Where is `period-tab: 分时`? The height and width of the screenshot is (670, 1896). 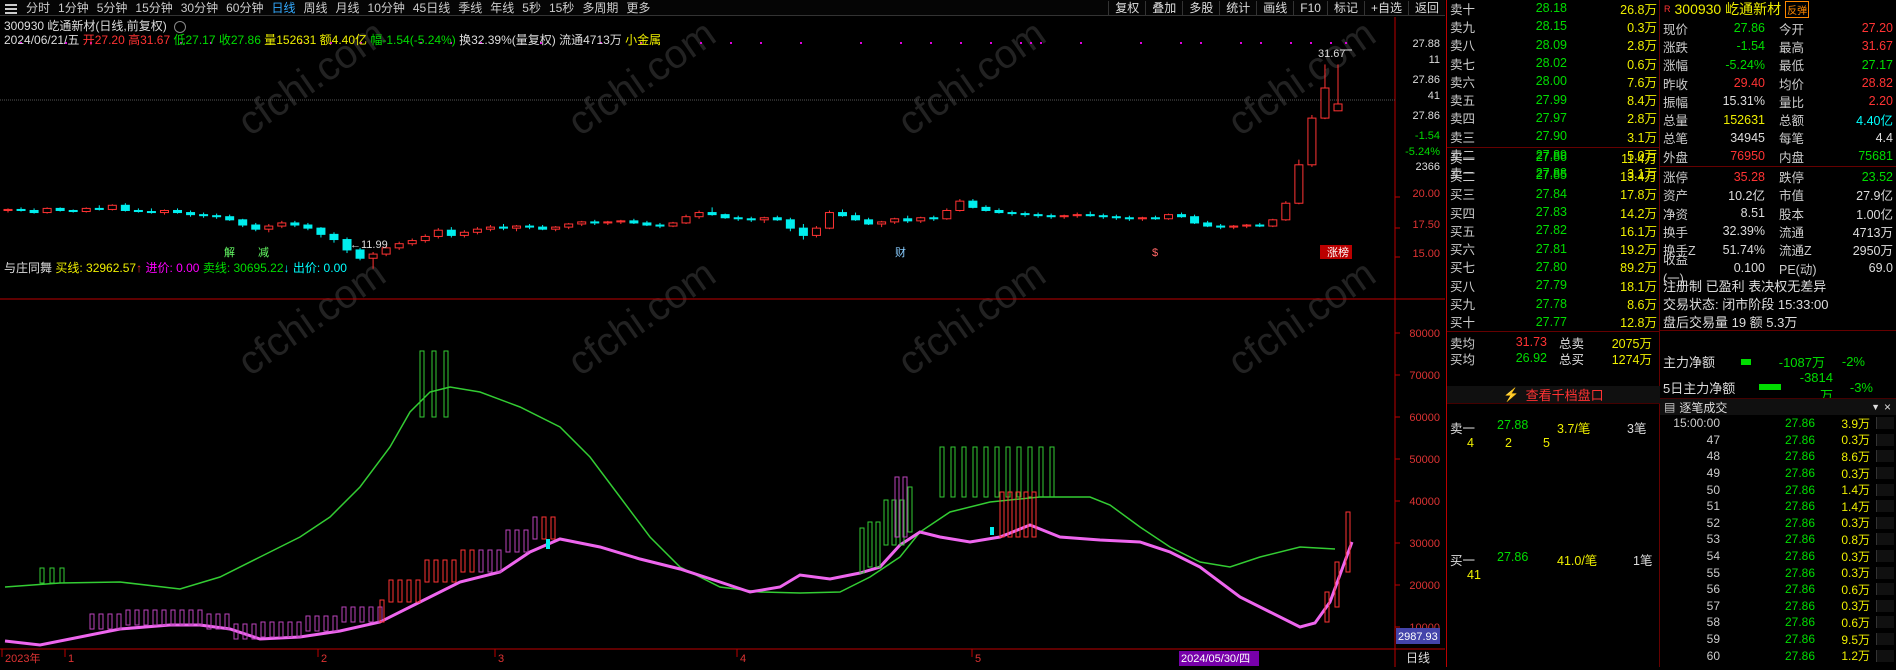
period-tab: 分时 is located at coordinates (38, 8).